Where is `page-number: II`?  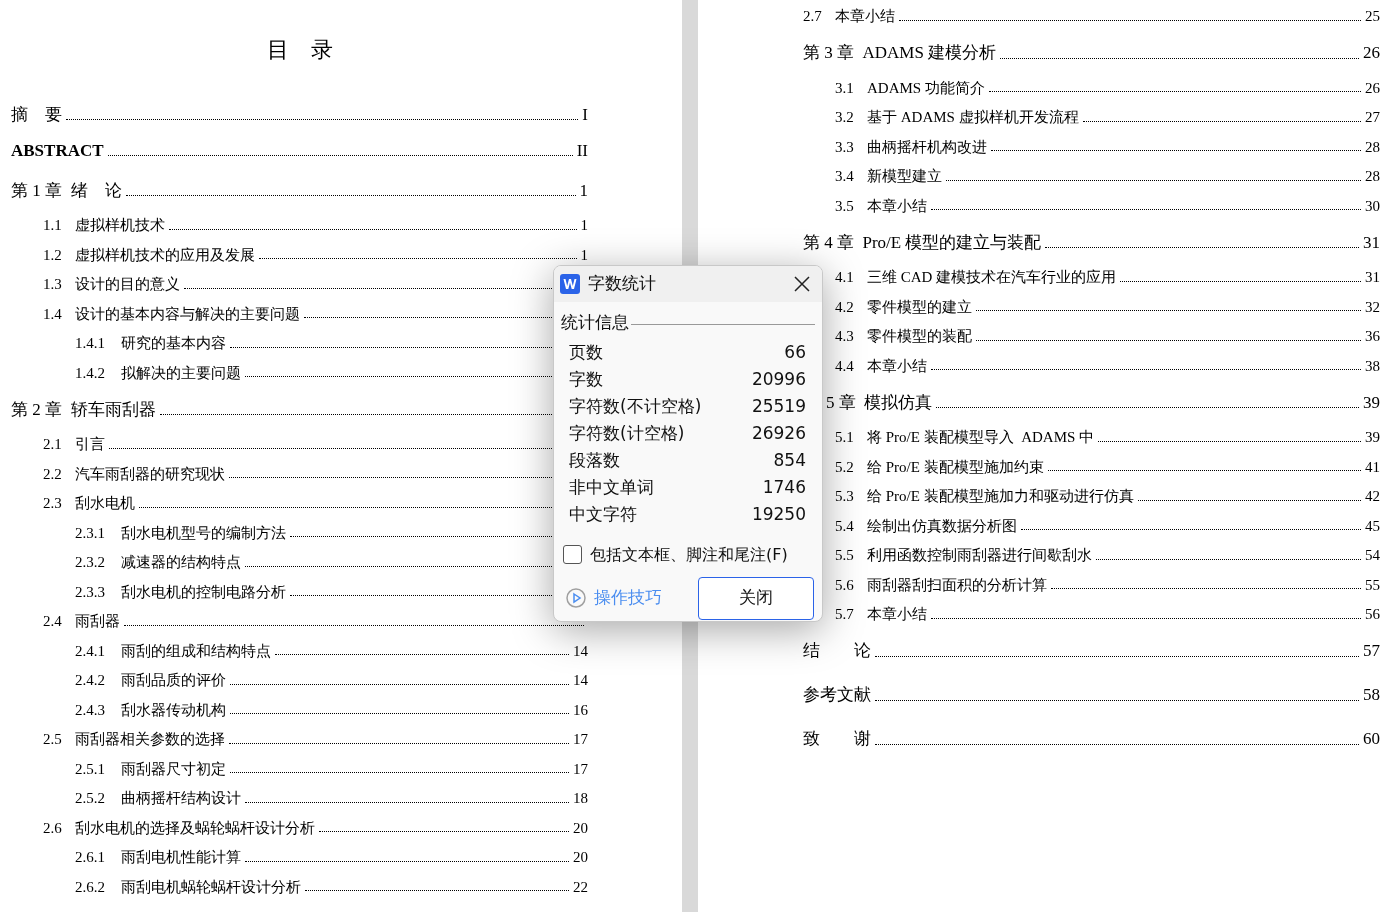 page-number: II is located at coordinates (582, 150).